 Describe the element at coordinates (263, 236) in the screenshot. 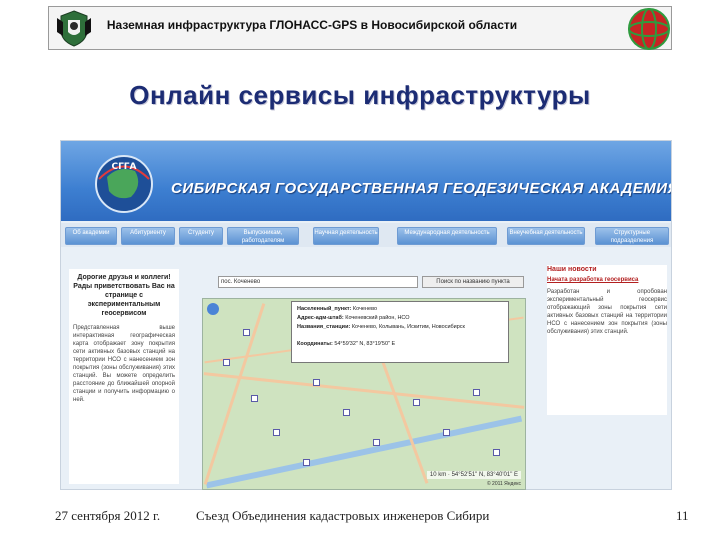

I see `nav-item-graduates: Выпускникам, работодателям` at that location.